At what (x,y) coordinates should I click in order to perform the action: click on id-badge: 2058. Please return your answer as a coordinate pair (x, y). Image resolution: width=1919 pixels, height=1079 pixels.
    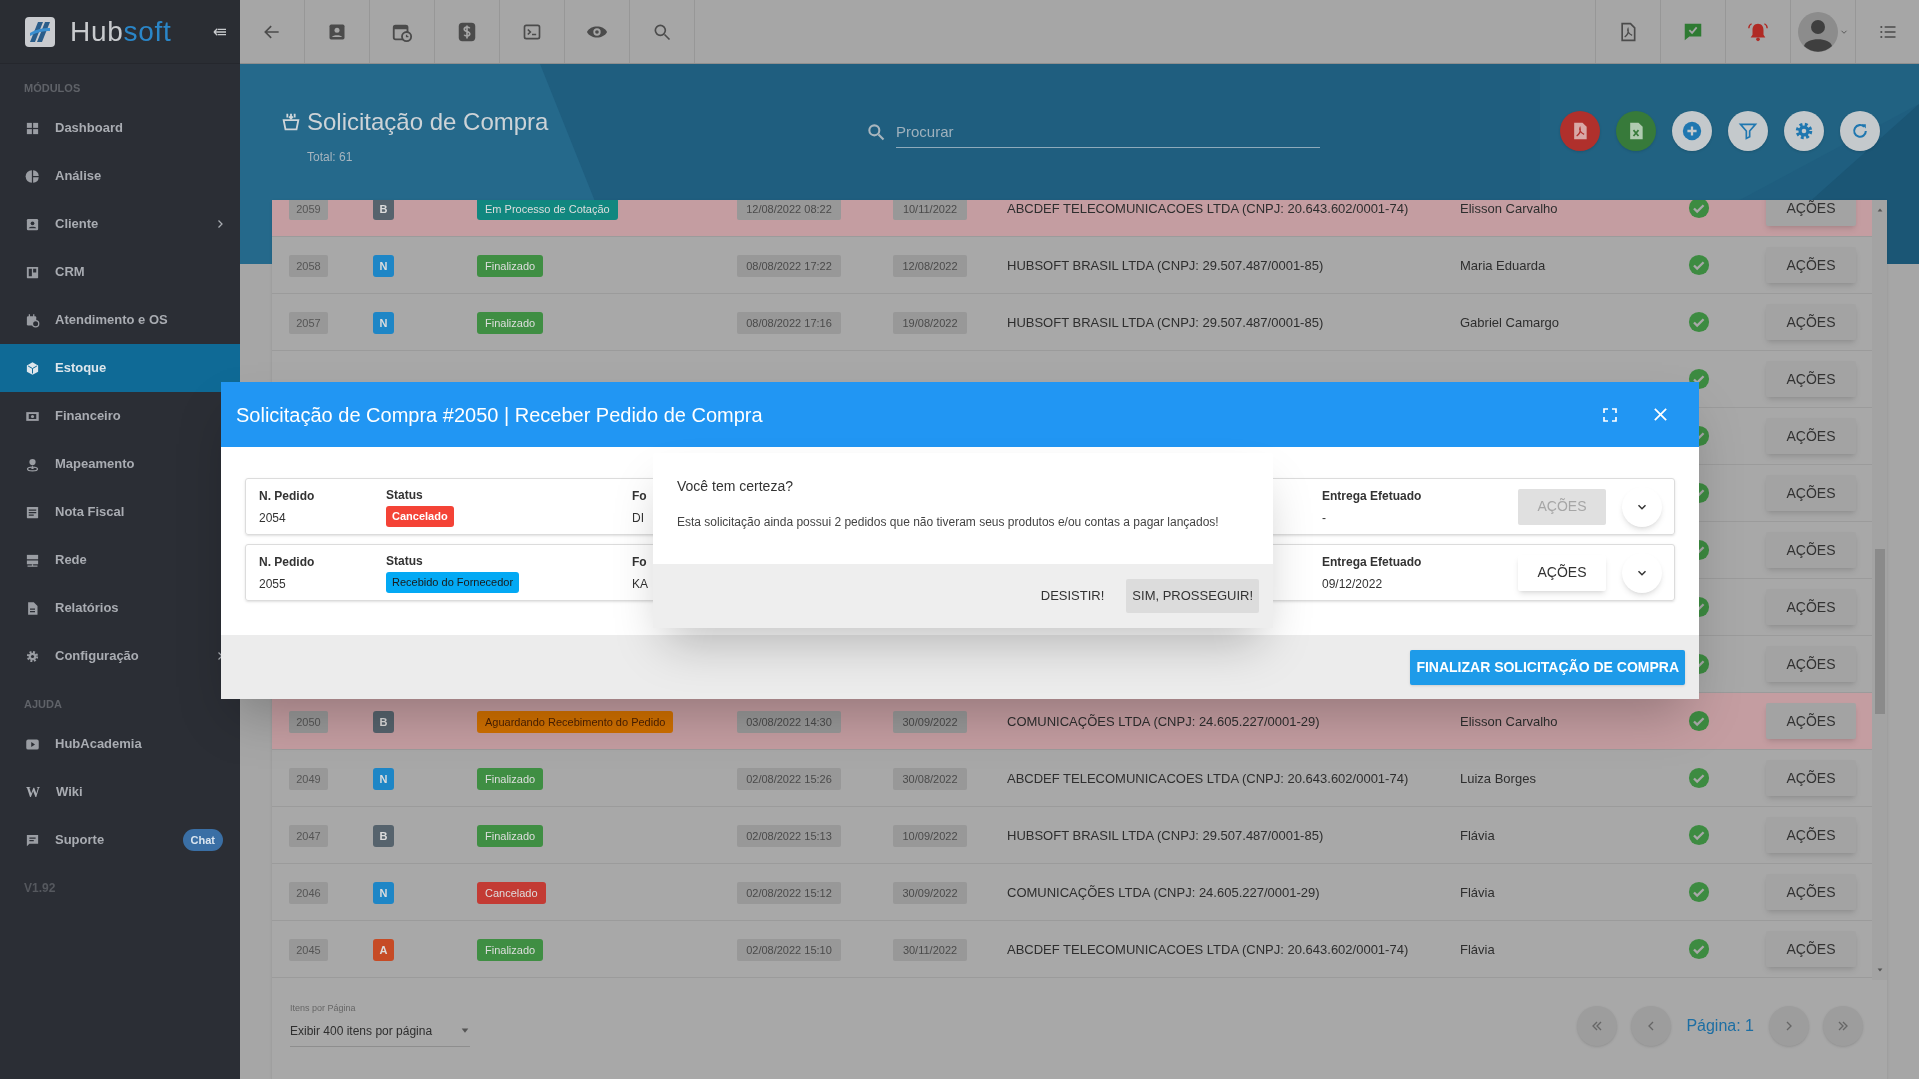
    Looking at the image, I should click on (308, 266).